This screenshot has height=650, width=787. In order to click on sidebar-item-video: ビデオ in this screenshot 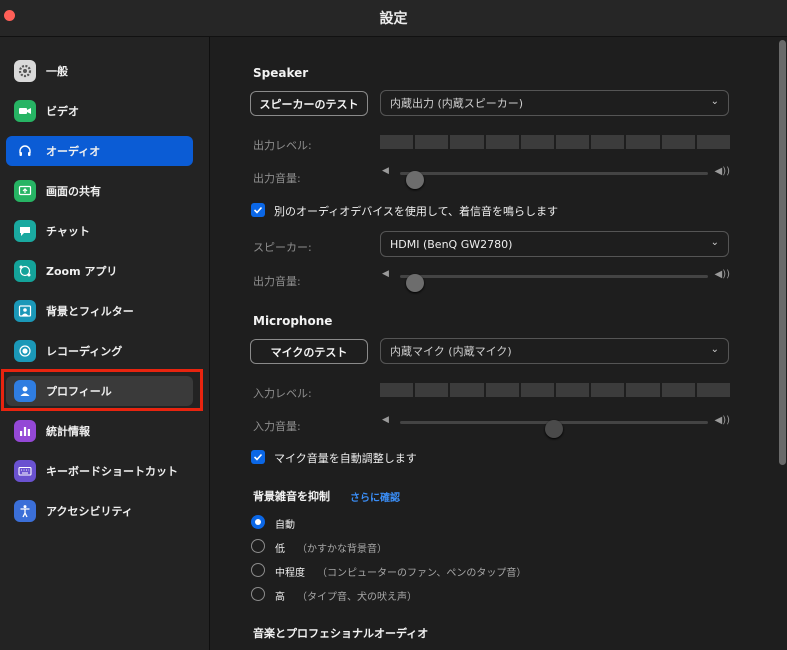, I will do `click(99, 111)`.